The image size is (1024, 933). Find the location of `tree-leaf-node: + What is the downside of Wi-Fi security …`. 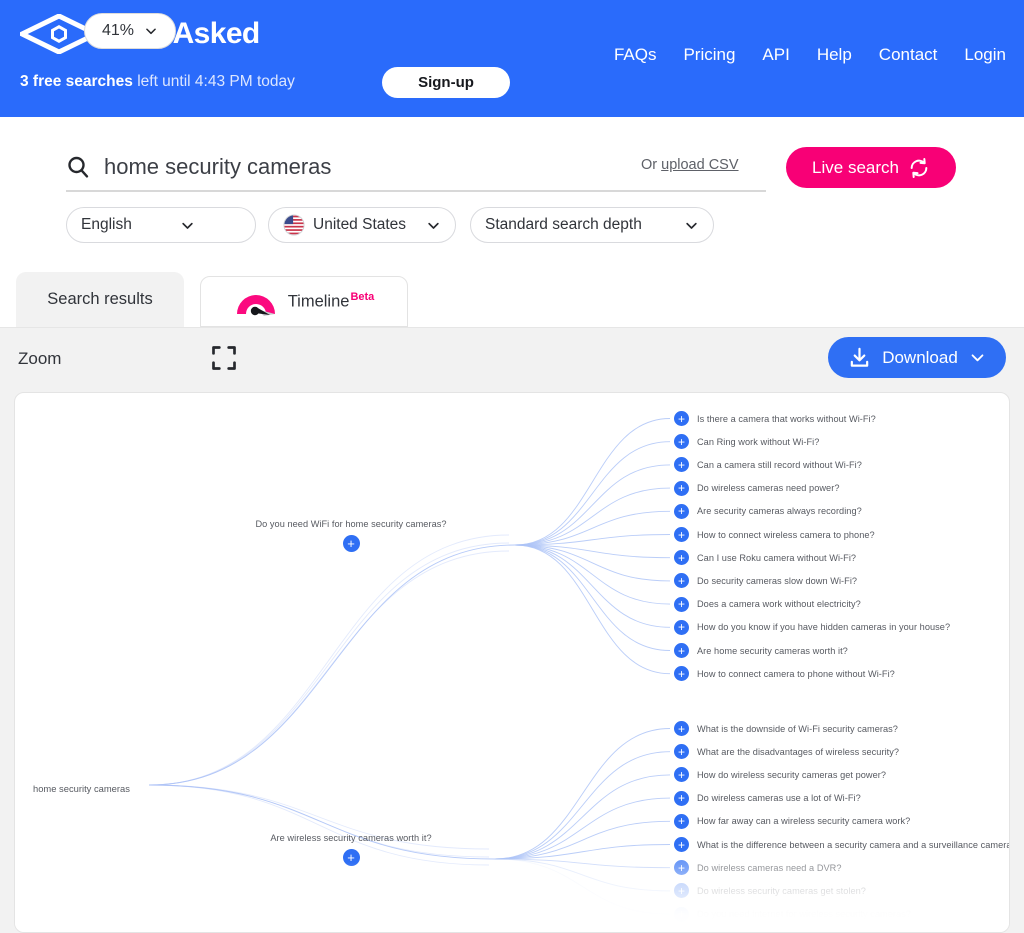

tree-leaf-node: + What is the downside of Wi-Fi security … is located at coordinates (786, 728).